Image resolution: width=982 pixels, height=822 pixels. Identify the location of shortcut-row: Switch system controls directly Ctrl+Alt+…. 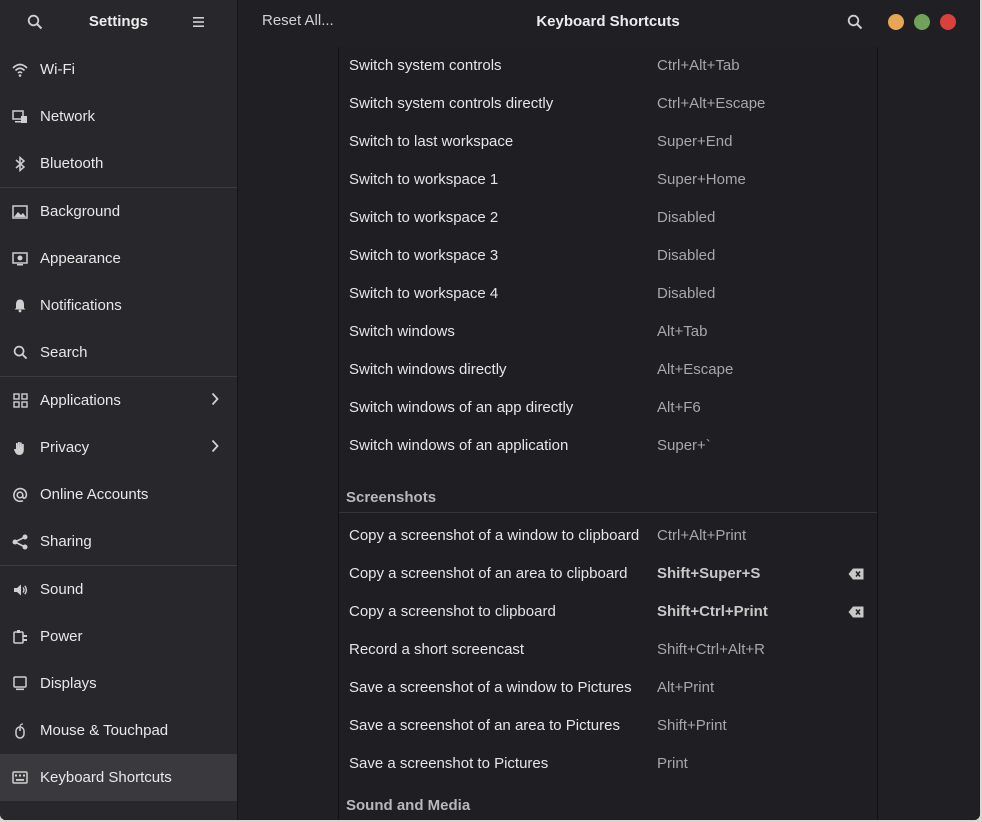
(608, 99).